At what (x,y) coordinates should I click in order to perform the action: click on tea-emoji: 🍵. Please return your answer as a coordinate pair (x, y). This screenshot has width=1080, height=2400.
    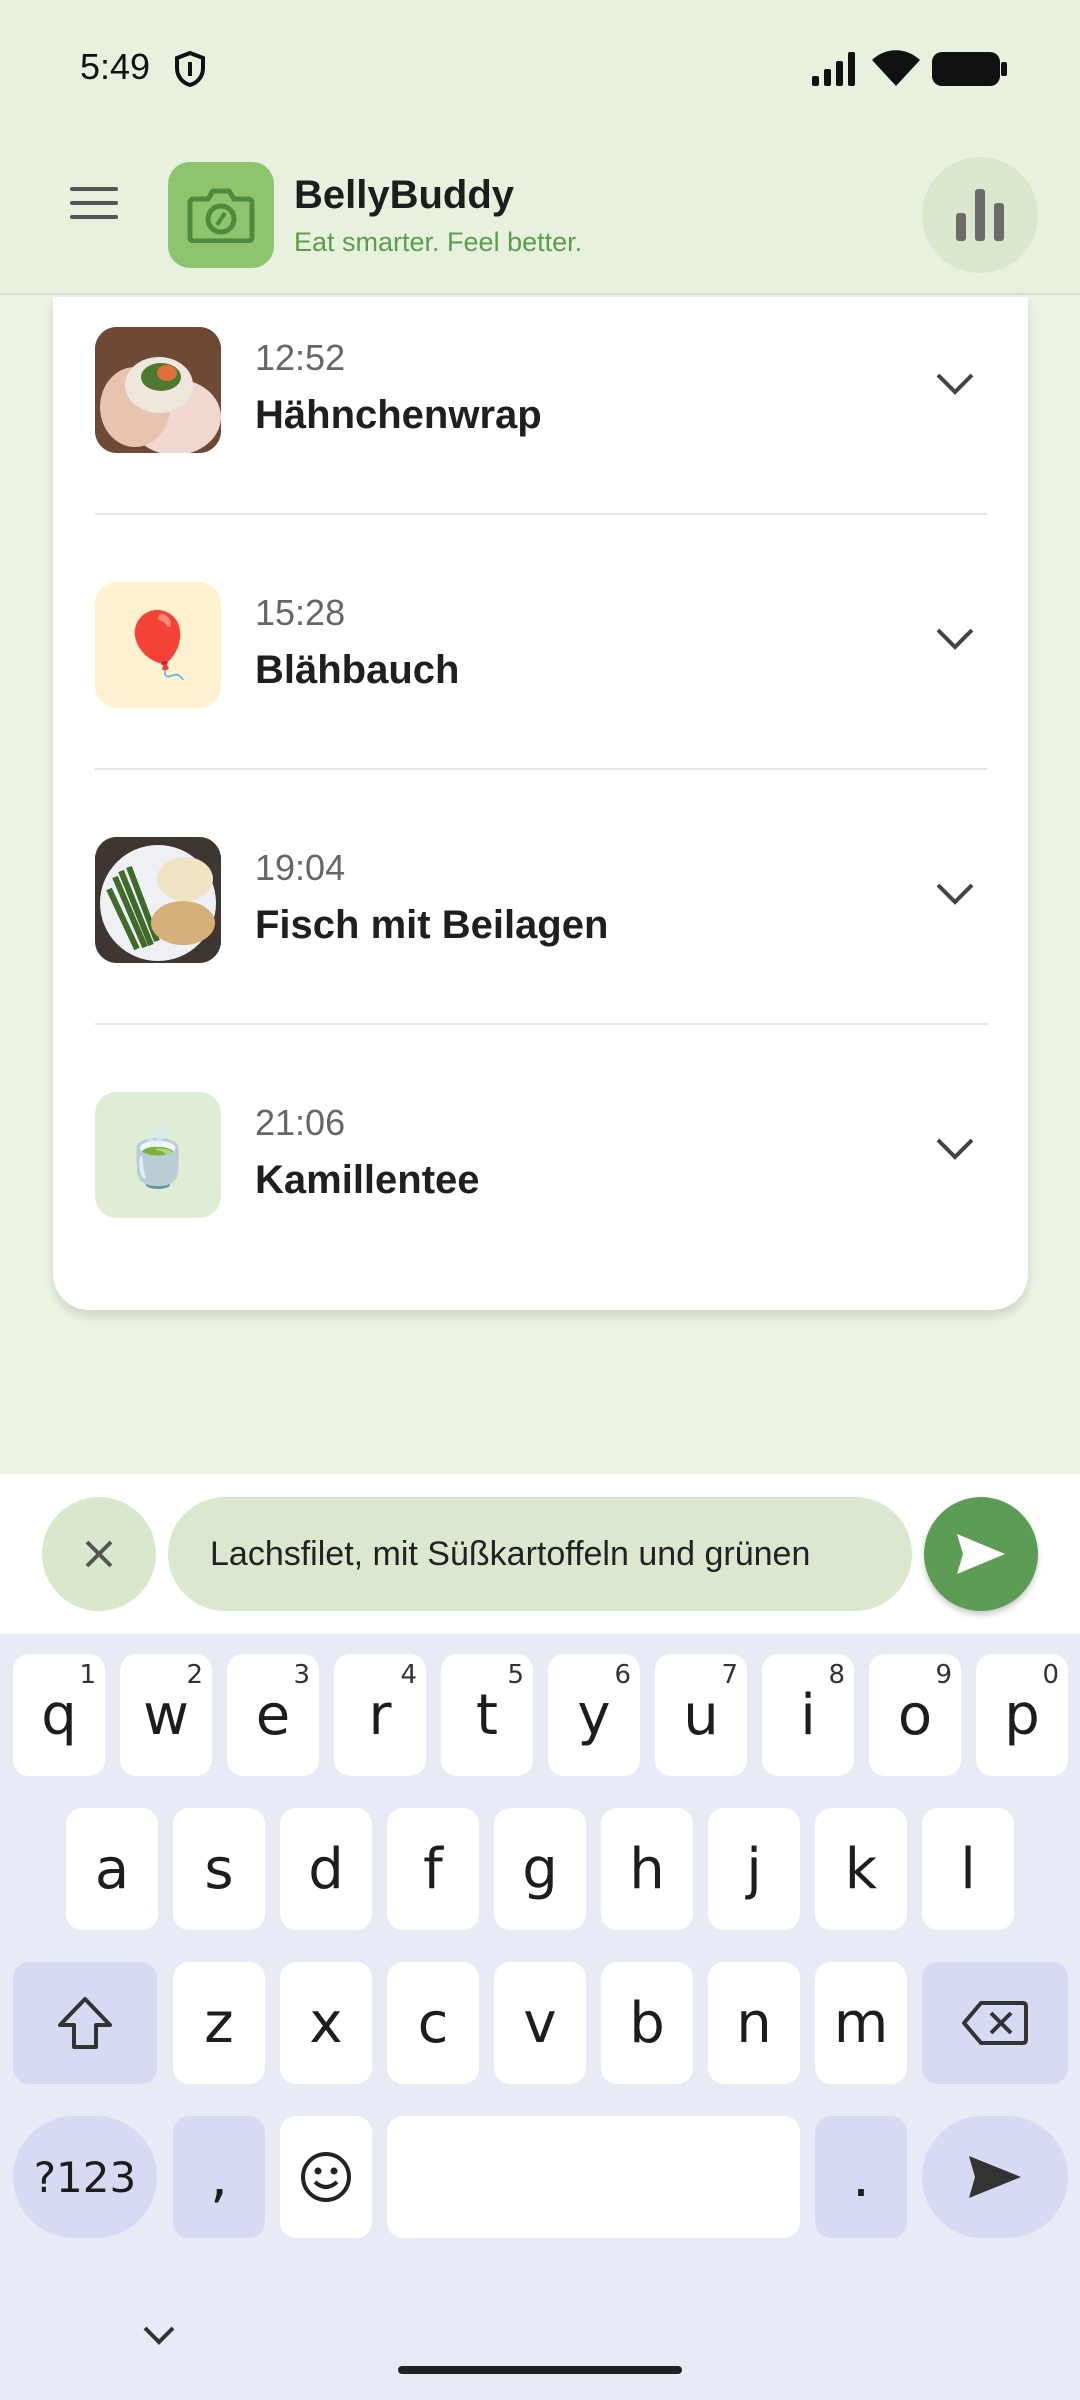
    Looking at the image, I should click on (158, 1155).